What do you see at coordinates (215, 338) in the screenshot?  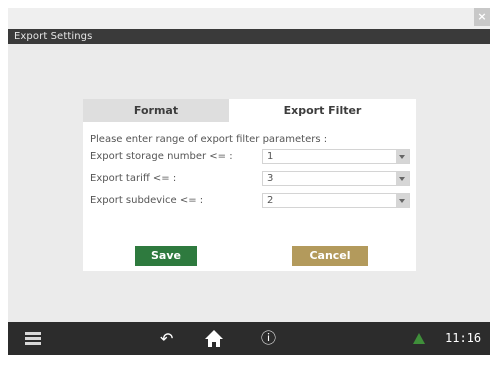 I see `home-icon` at bounding box center [215, 338].